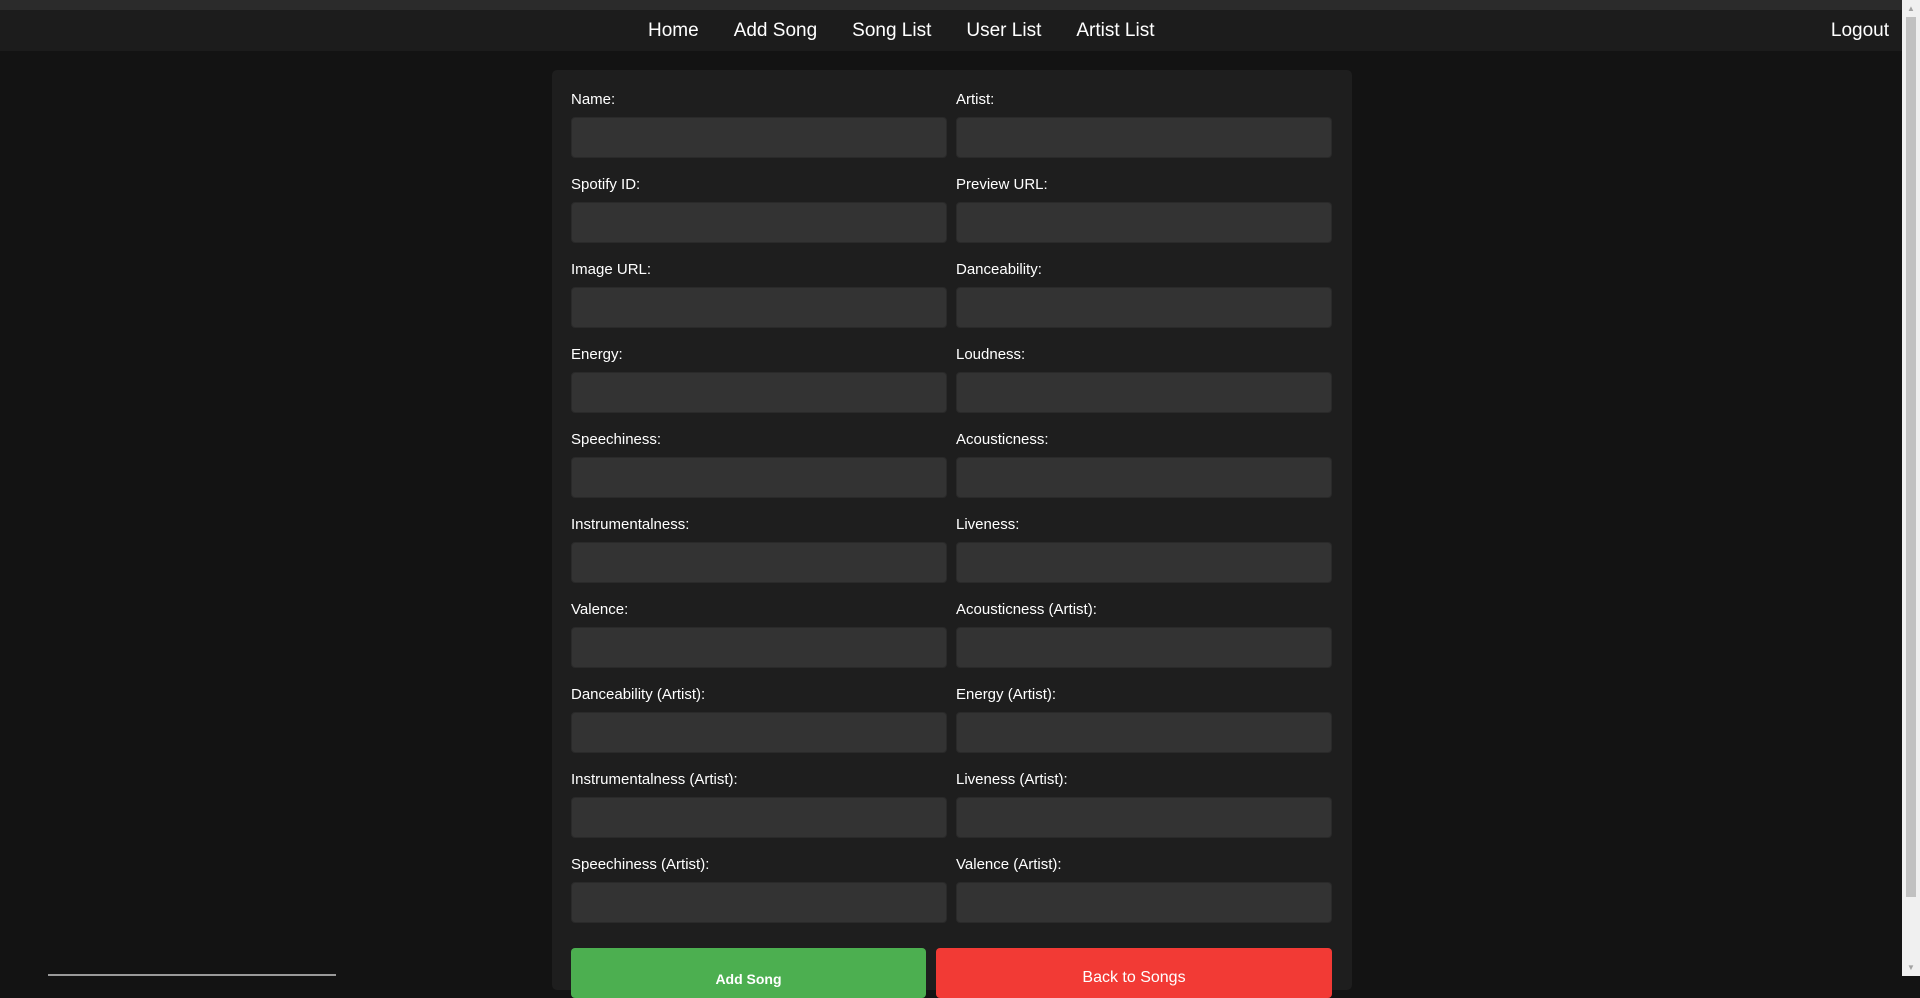 The width and height of the screenshot is (1920, 998). What do you see at coordinates (1134, 973) in the screenshot?
I see `back-to-songs-button: Back to Songs` at bounding box center [1134, 973].